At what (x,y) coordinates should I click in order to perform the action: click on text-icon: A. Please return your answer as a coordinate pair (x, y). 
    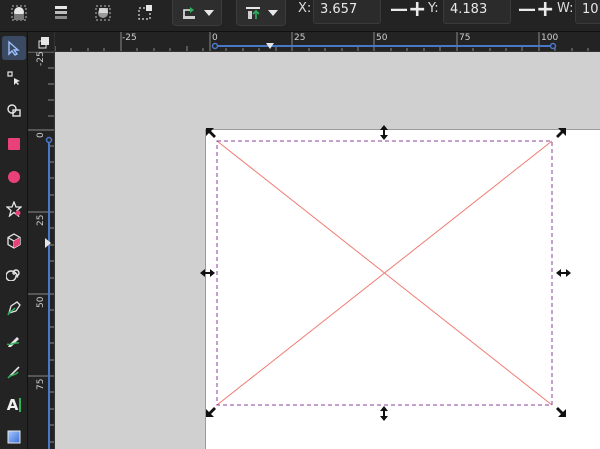
    Looking at the image, I should click on (12, 405).